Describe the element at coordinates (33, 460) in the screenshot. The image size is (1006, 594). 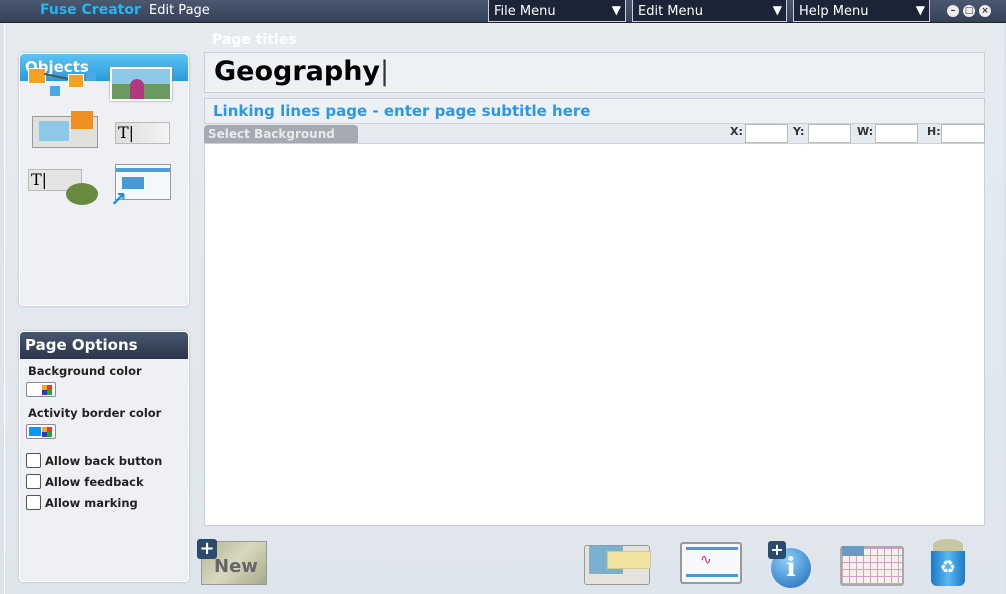
I see `allow-back-button-checkbox` at that location.